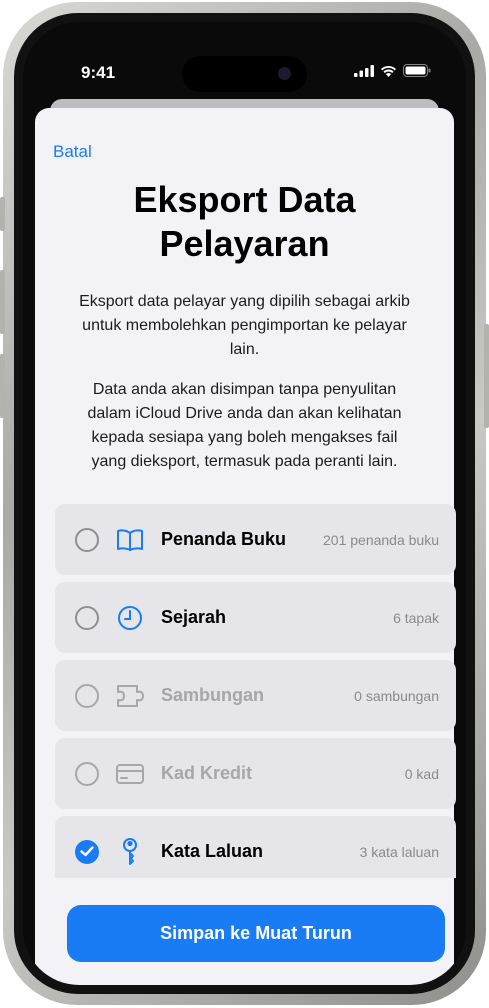 This screenshot has width=489, height=1008. I want to click on item-count: 201 penanda buku, so click(381, 539).